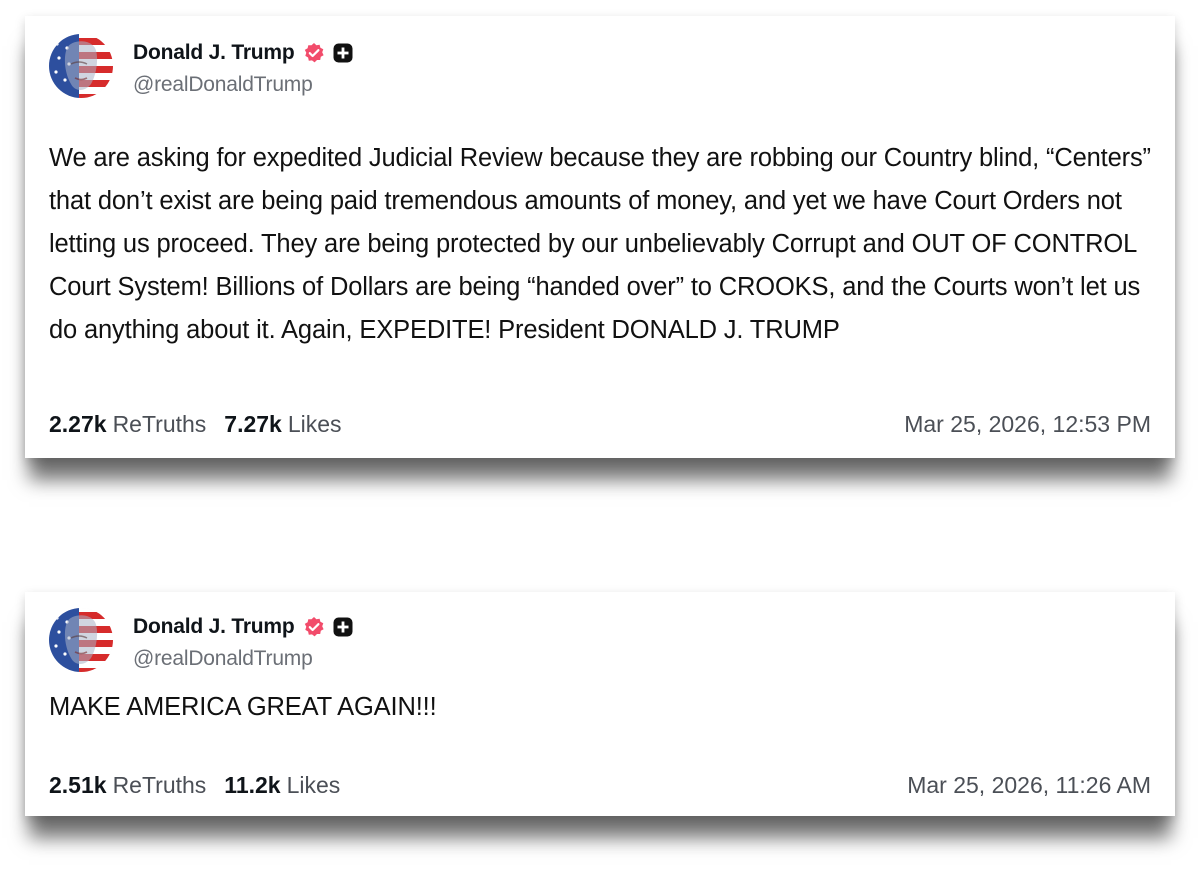 The width and height of the screenshot is (1200, 881). Describe the element at coordinates (253, 423) in the screenshot. I see `likes-count: 7.27k` at that location.